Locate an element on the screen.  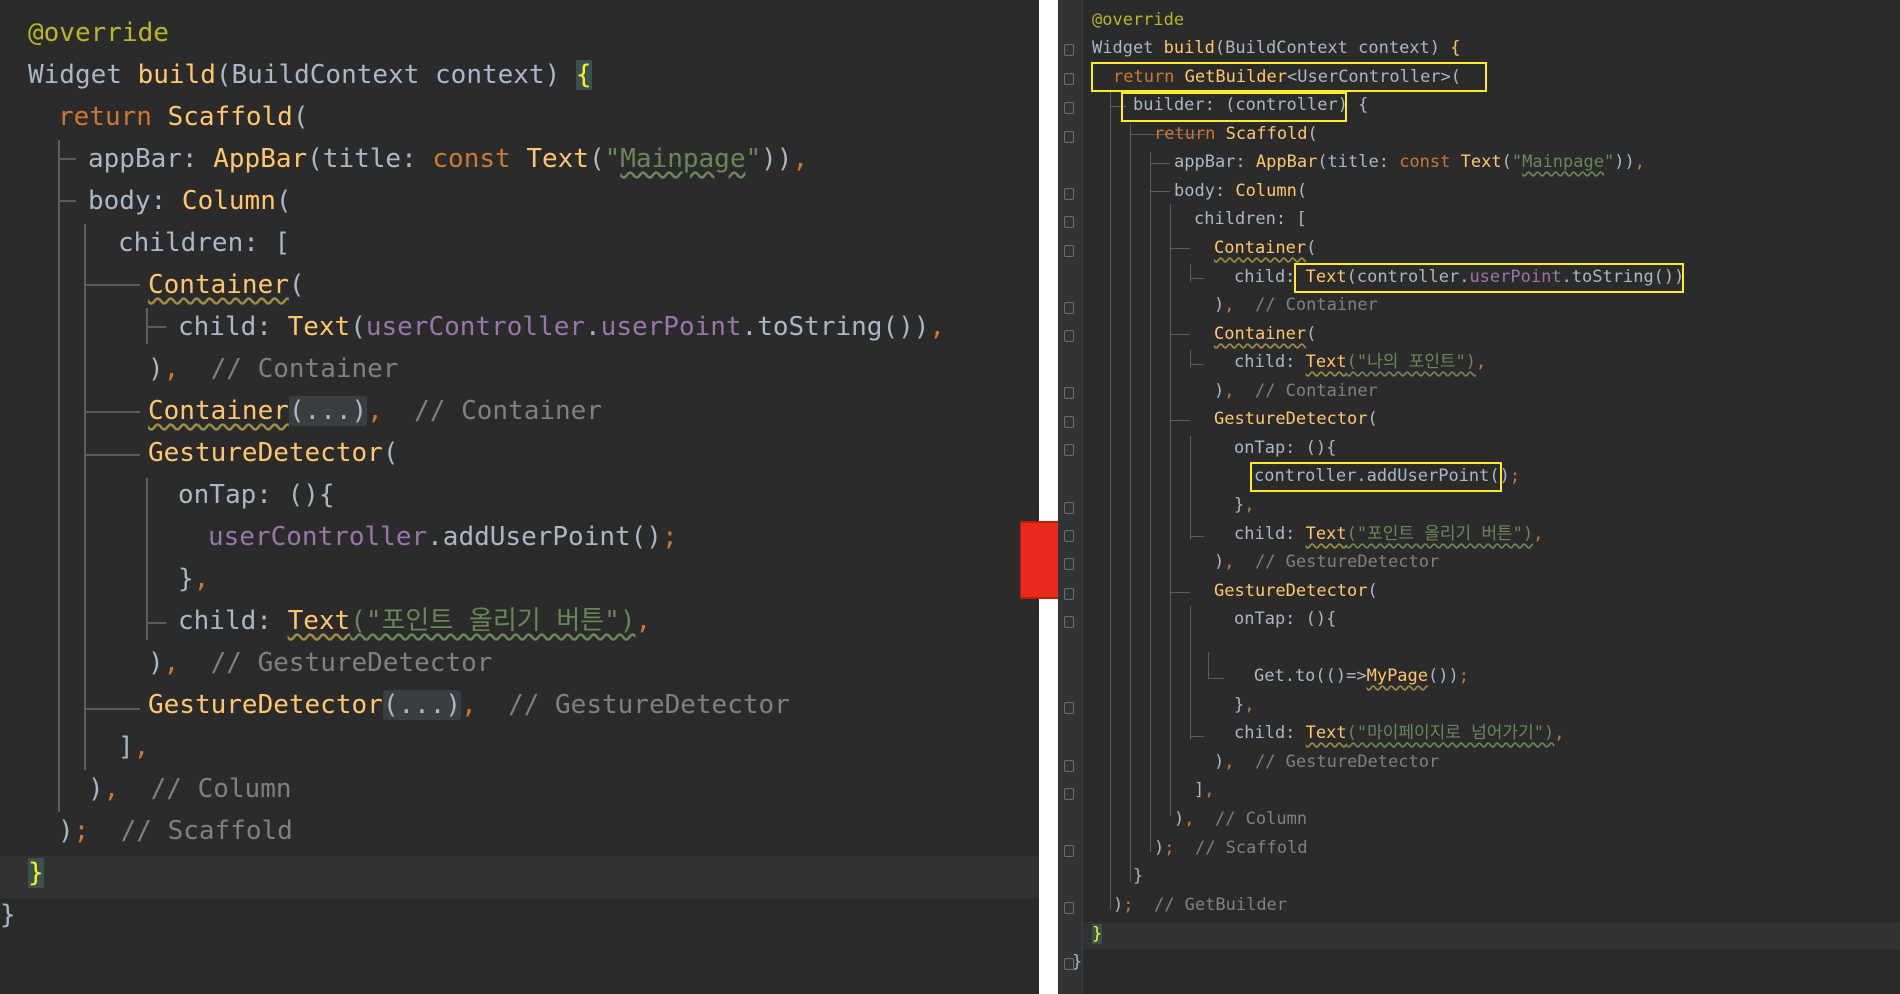
code-line: userController.addUserPoint(); is located at coordinates (443, 537).